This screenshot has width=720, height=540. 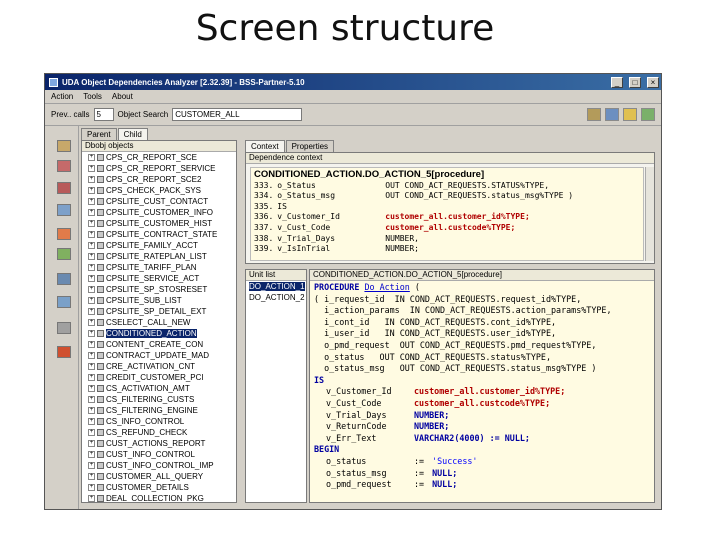 What do you see at coordinates (159, 476) in the screenshot?
I see `tree-item: + CUSTOMER_ALL_QUERY` at bounding box center [159, 476].